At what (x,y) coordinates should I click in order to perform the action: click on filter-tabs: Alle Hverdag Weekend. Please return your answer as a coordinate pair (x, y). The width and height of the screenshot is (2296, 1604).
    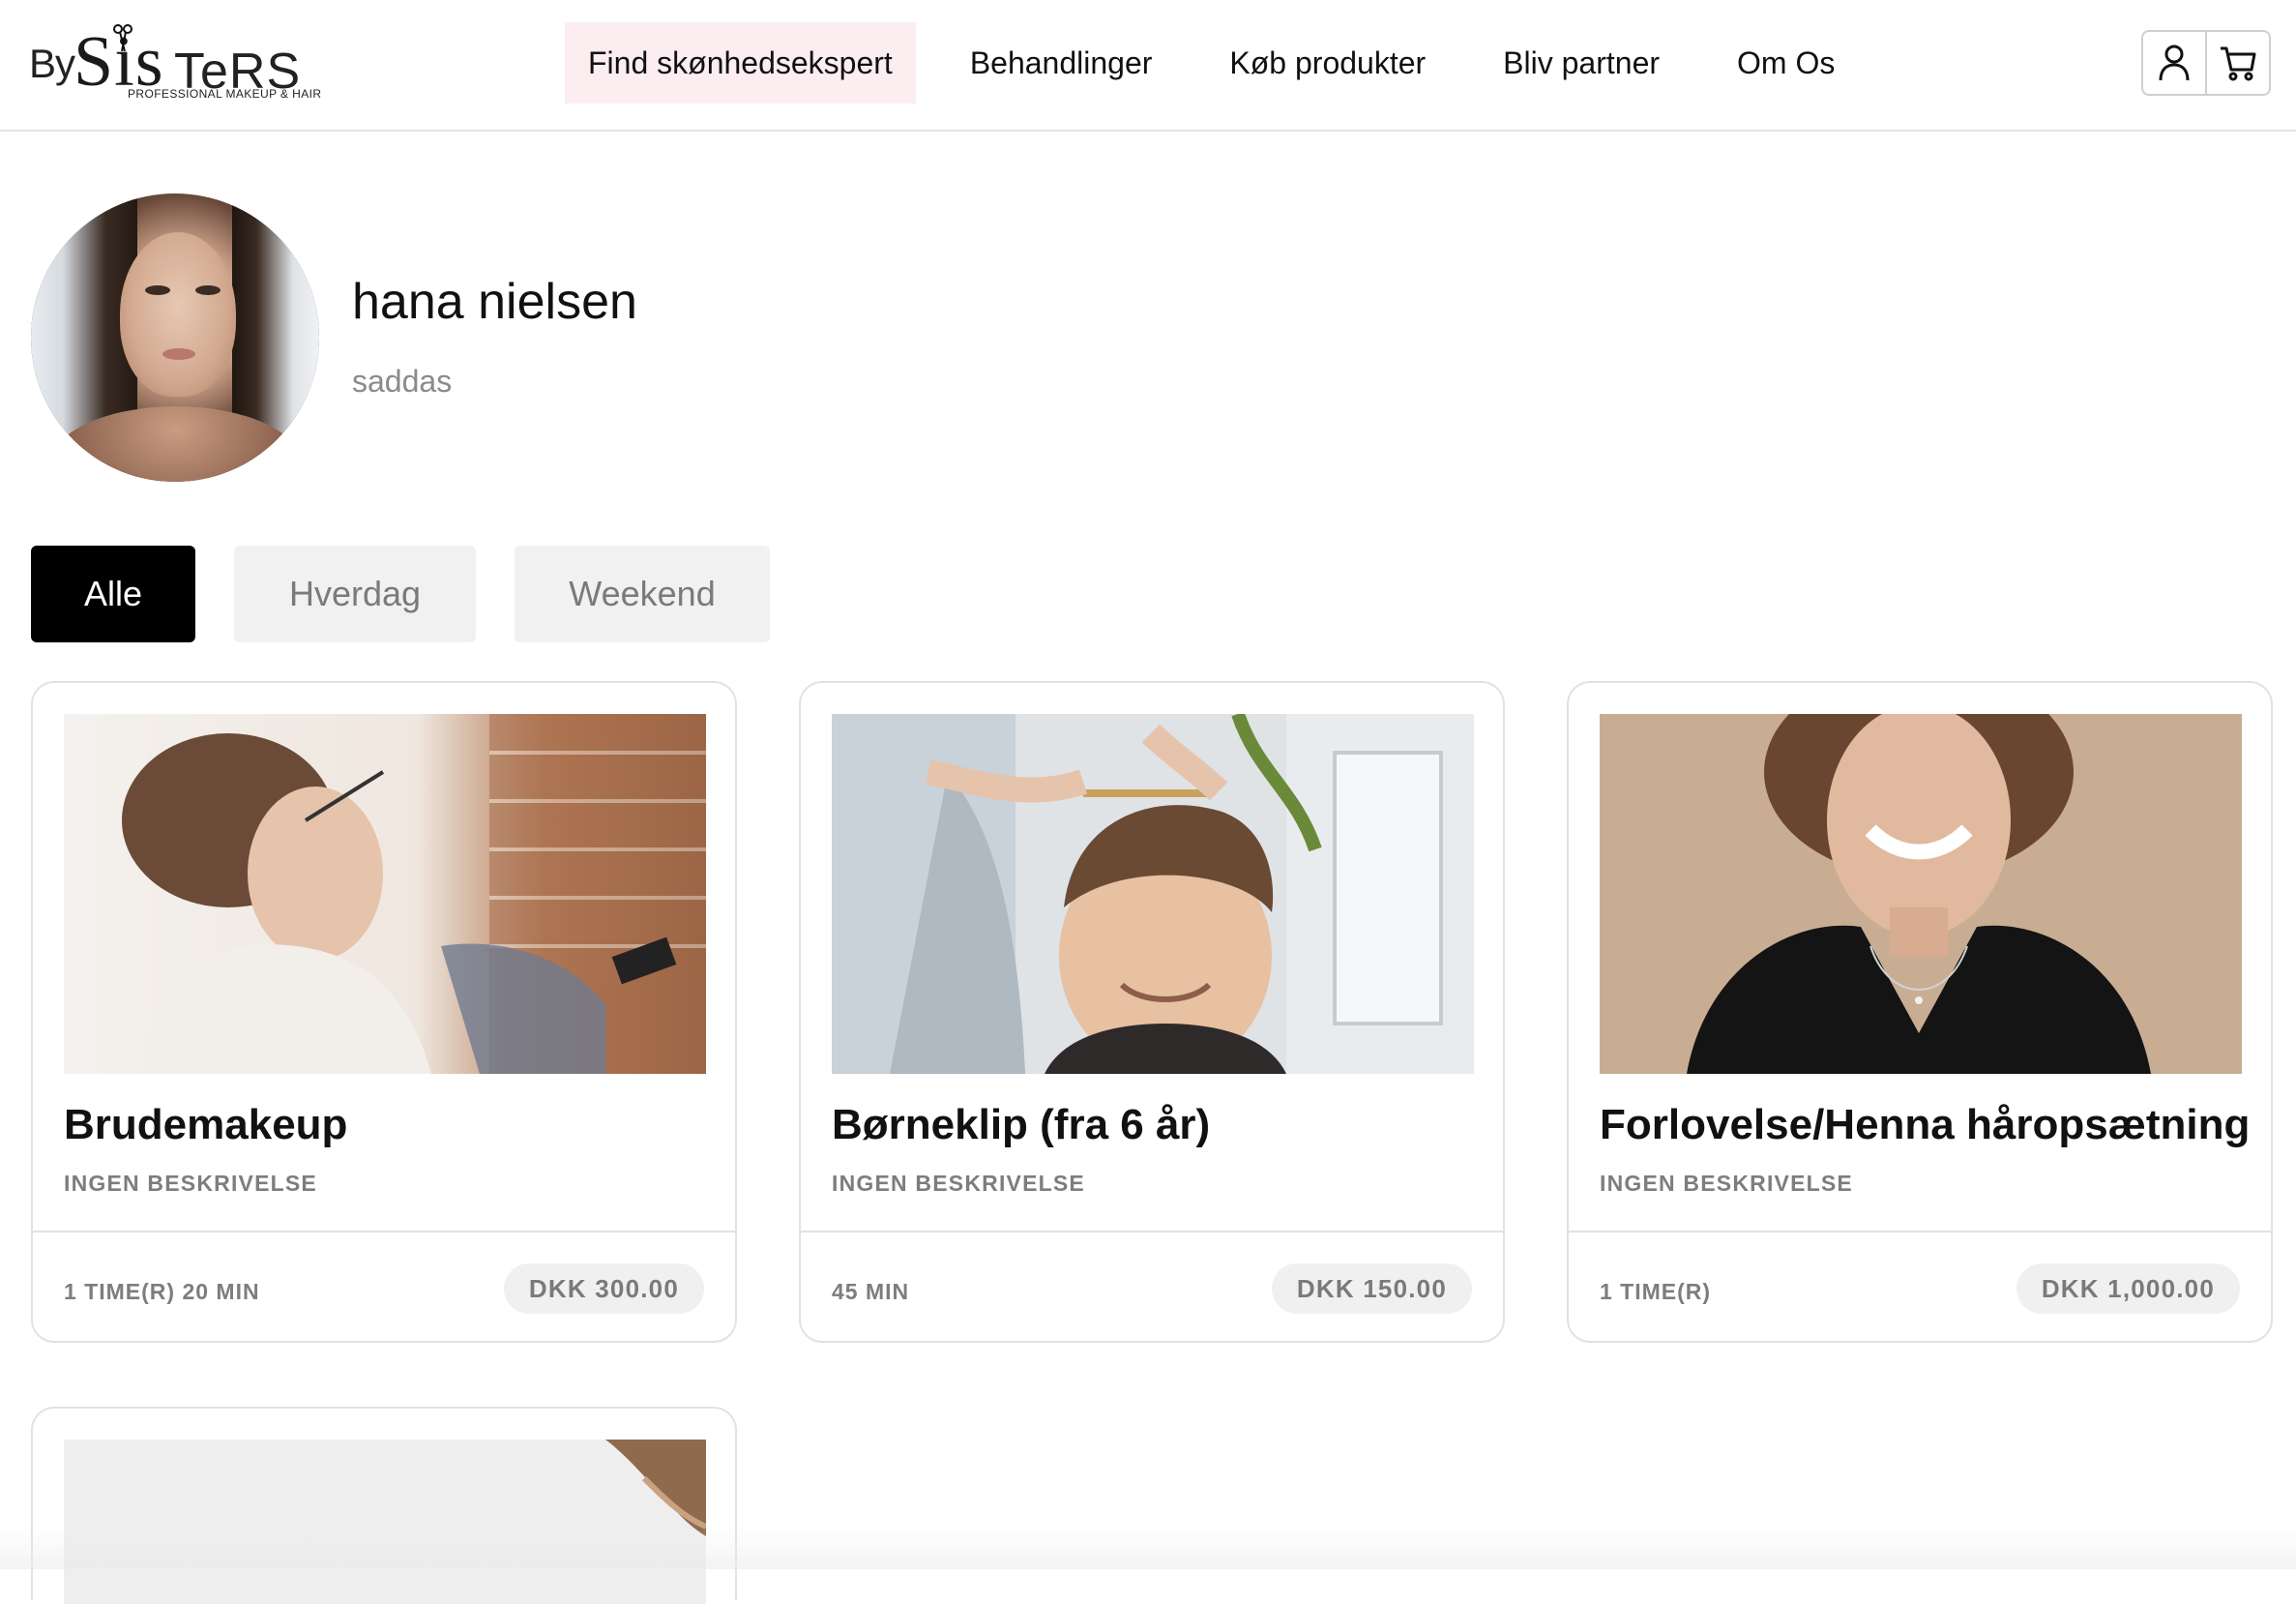
    Looking at the image, I should click on (420, 594).